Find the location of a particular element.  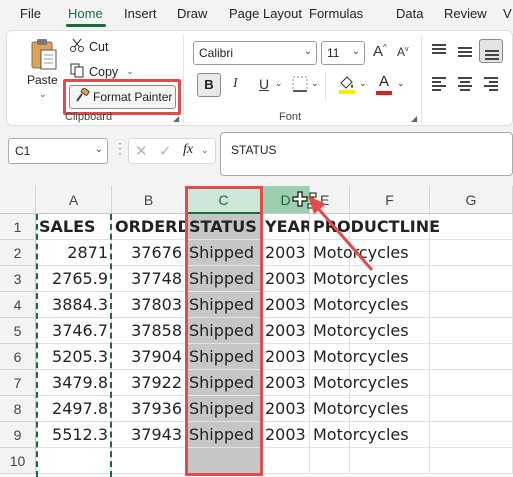

cell-d6: 2003 is located at coordinates (286, 357).